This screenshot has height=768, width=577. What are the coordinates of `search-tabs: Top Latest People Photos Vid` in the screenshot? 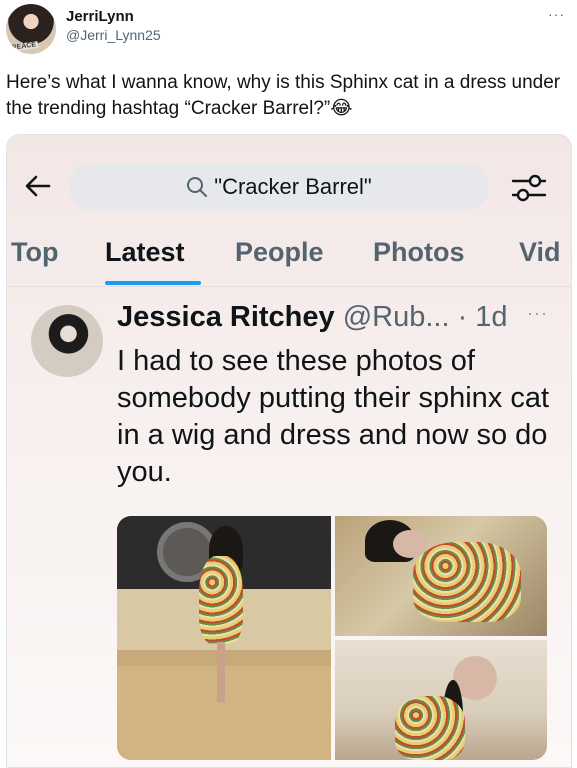 It's located at (289, 261).